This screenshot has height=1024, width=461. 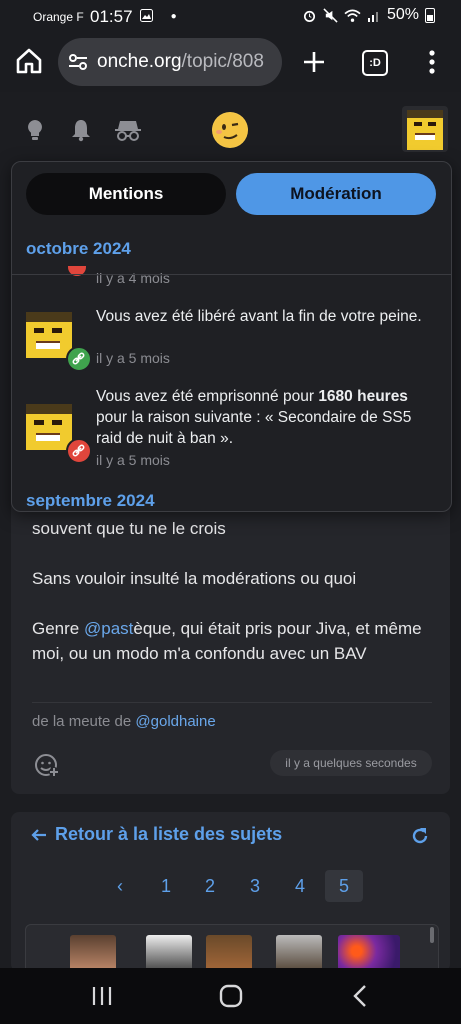 What do you see at coordinates (146, 15) in the screenshot?
I see `image-icon` at bounding box center [146, 15].